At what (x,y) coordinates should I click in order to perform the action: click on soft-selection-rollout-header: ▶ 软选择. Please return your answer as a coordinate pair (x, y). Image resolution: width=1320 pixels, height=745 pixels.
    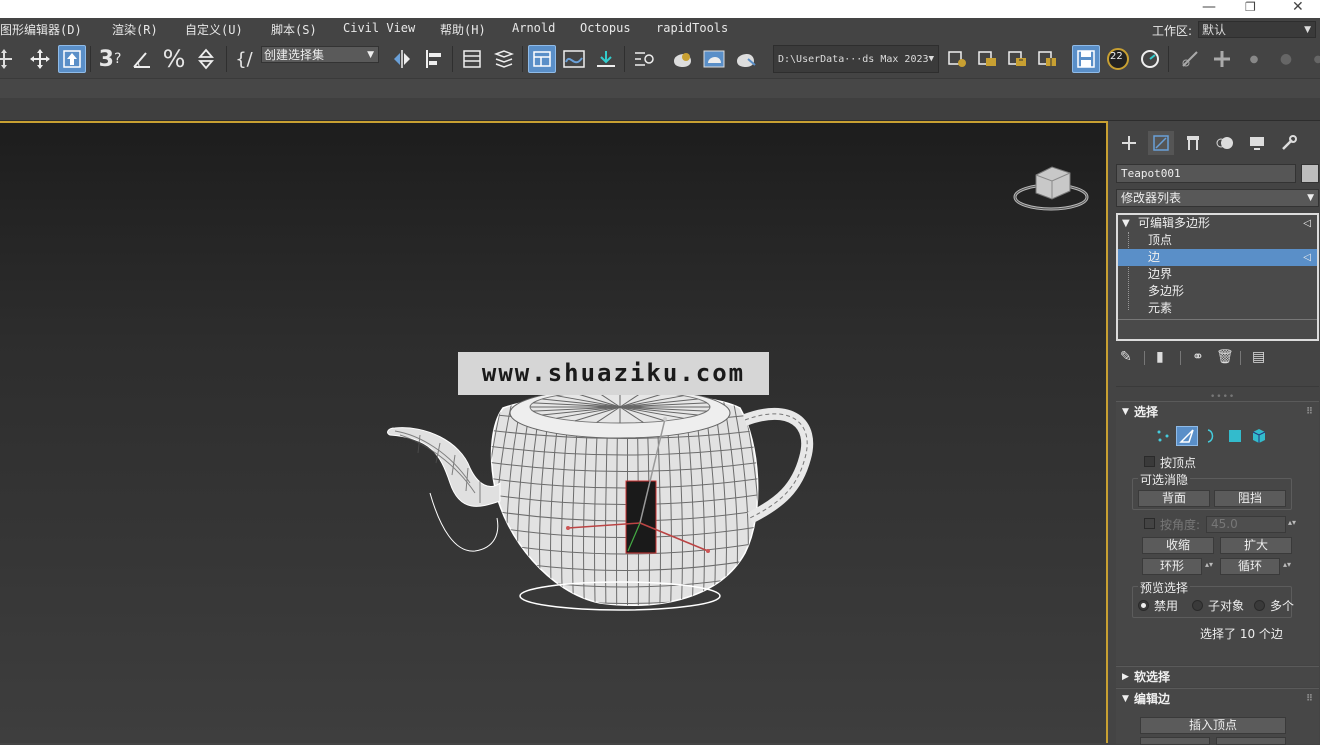
    Looking at the image, I should click on (1217, 677).